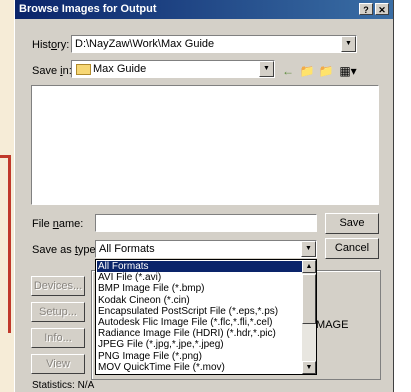  I want to click on scroll-up-icon: ▲, so click(309, 266).